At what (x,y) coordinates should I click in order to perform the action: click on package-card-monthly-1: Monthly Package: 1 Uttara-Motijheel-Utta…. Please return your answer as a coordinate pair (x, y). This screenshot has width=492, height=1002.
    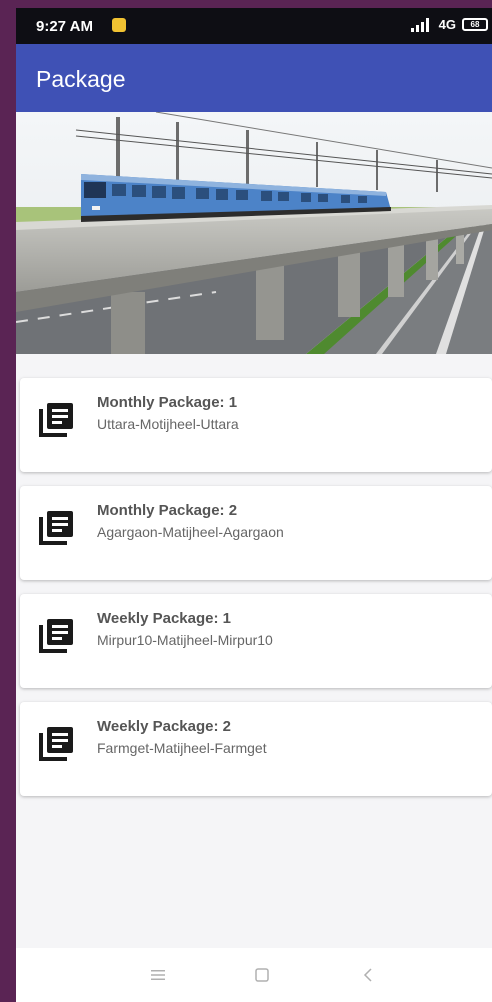
    Looking at the image, I should click on (256, 425).